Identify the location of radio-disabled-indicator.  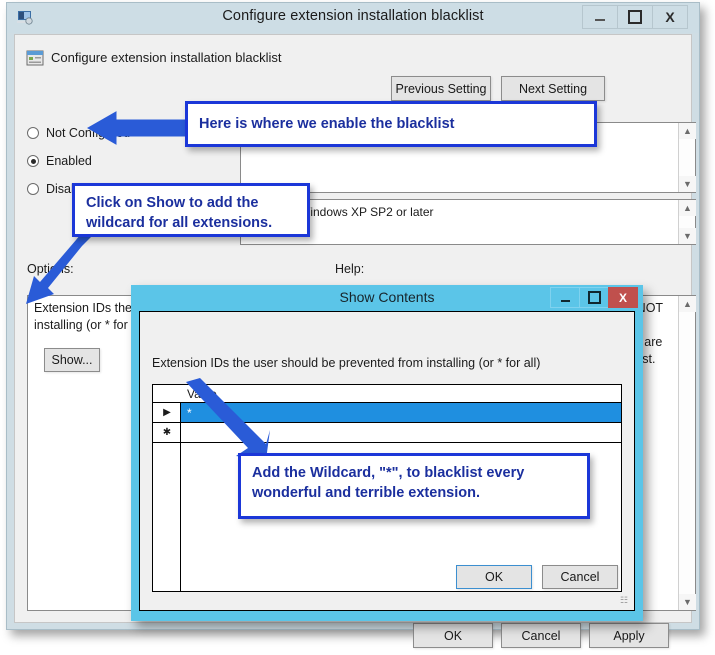
(33, 189).